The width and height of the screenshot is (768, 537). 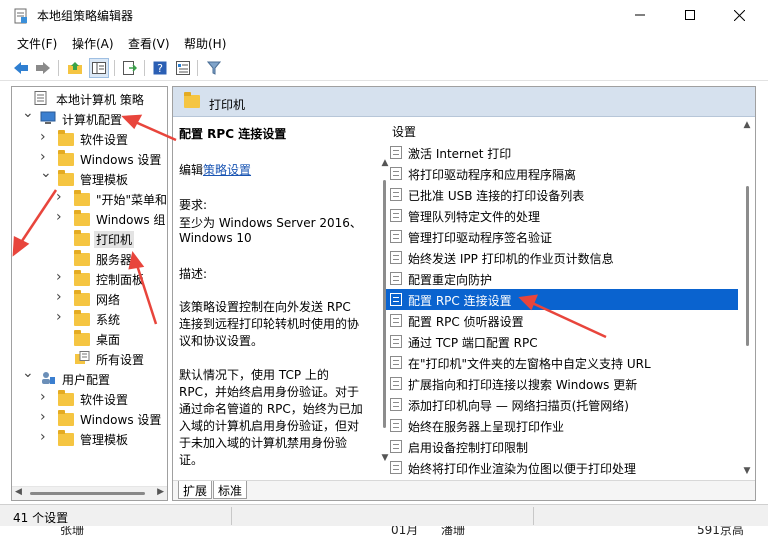 What do you see at coordinates (89, 177) in the screenshot?
I see `tree-item: ⌄ 管理模板` at bounding box center [89, 177].